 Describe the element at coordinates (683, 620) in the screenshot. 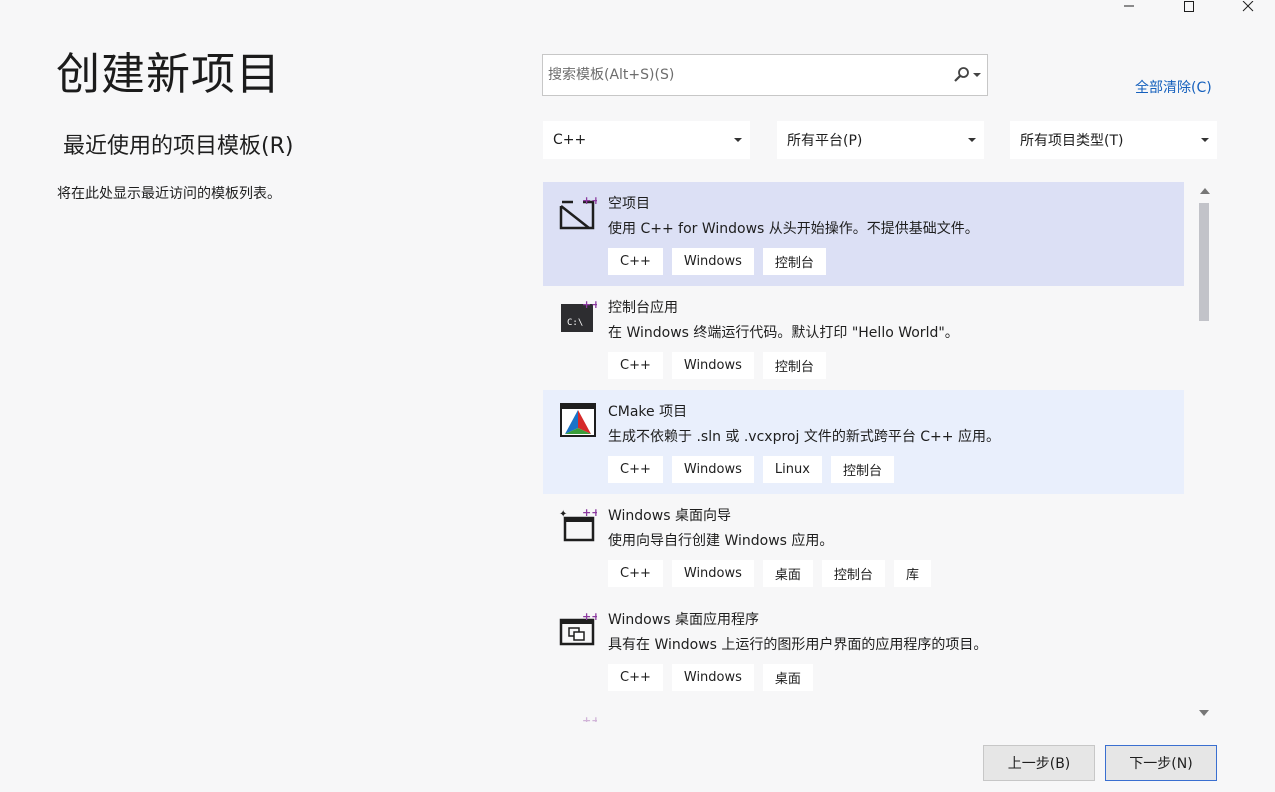

I see `template-name: Windows 桌面应用程序` at that location.